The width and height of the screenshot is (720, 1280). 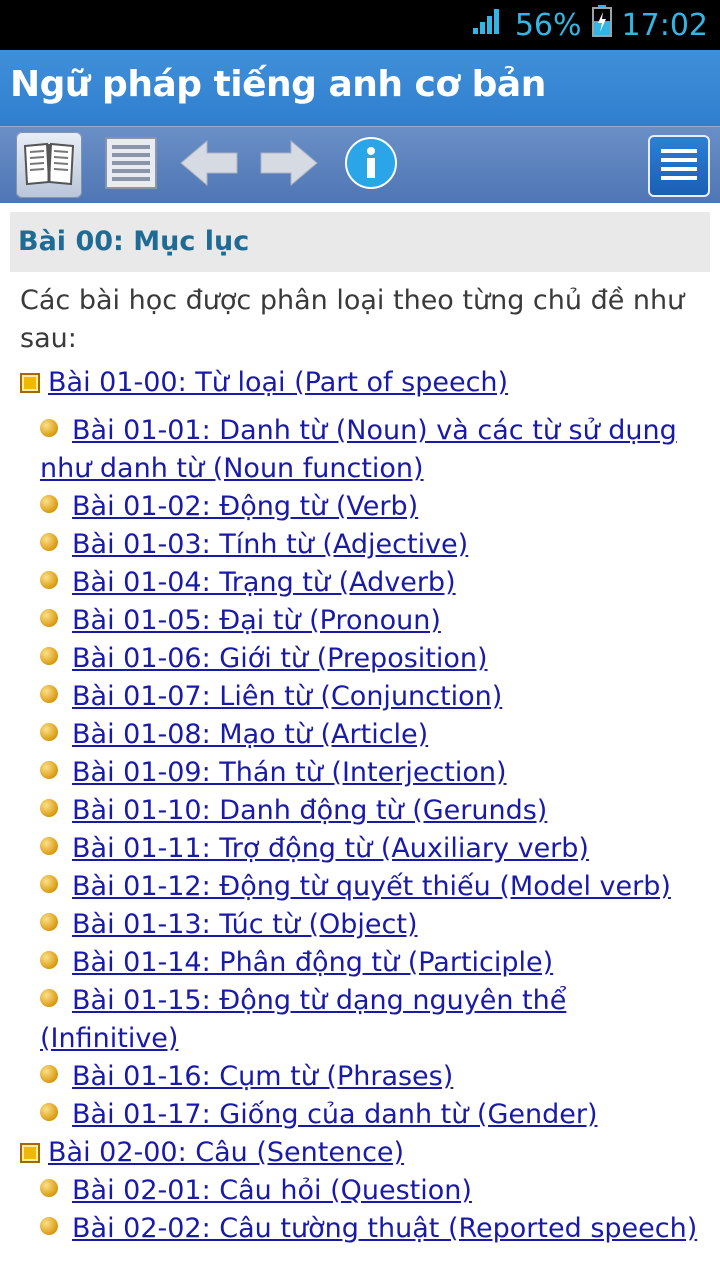 What do you see at coordinates (245, 506) in the screenshot?
I see `toc-item-link: Bài 01-02: Động từ (Verb)` at bounding box center [245, 506].